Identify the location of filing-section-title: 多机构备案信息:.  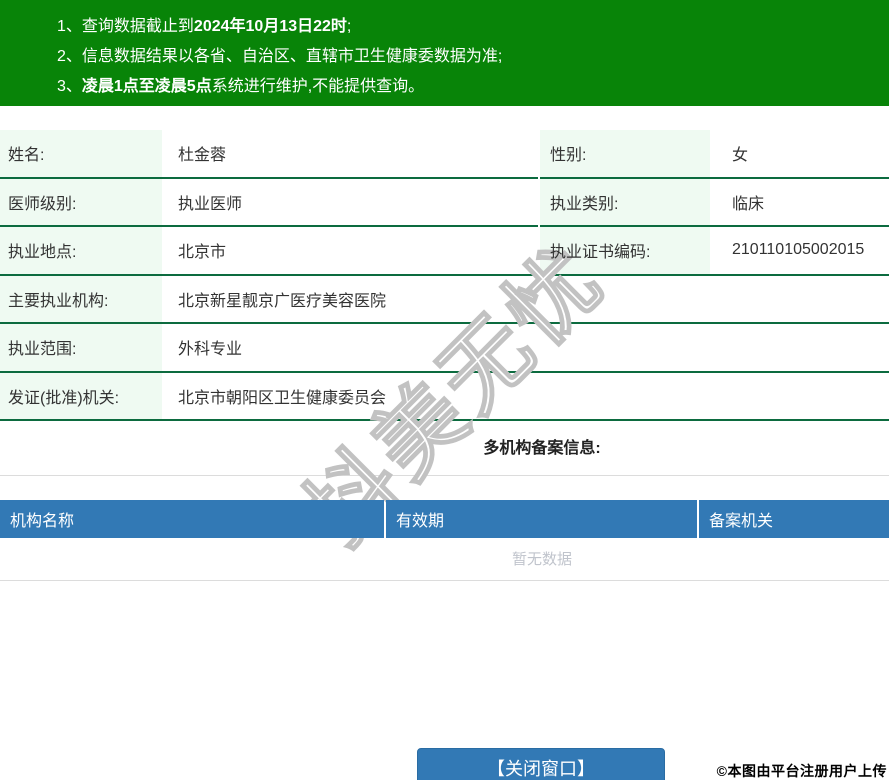
(542, 448).